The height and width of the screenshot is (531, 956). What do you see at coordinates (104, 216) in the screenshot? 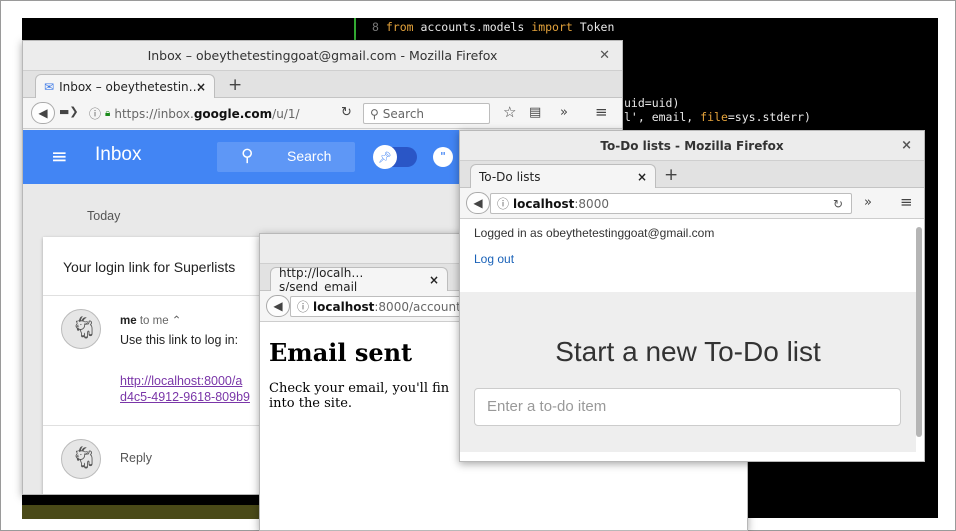
I see `date-group-label: Today` at bounding box center [104, 216].